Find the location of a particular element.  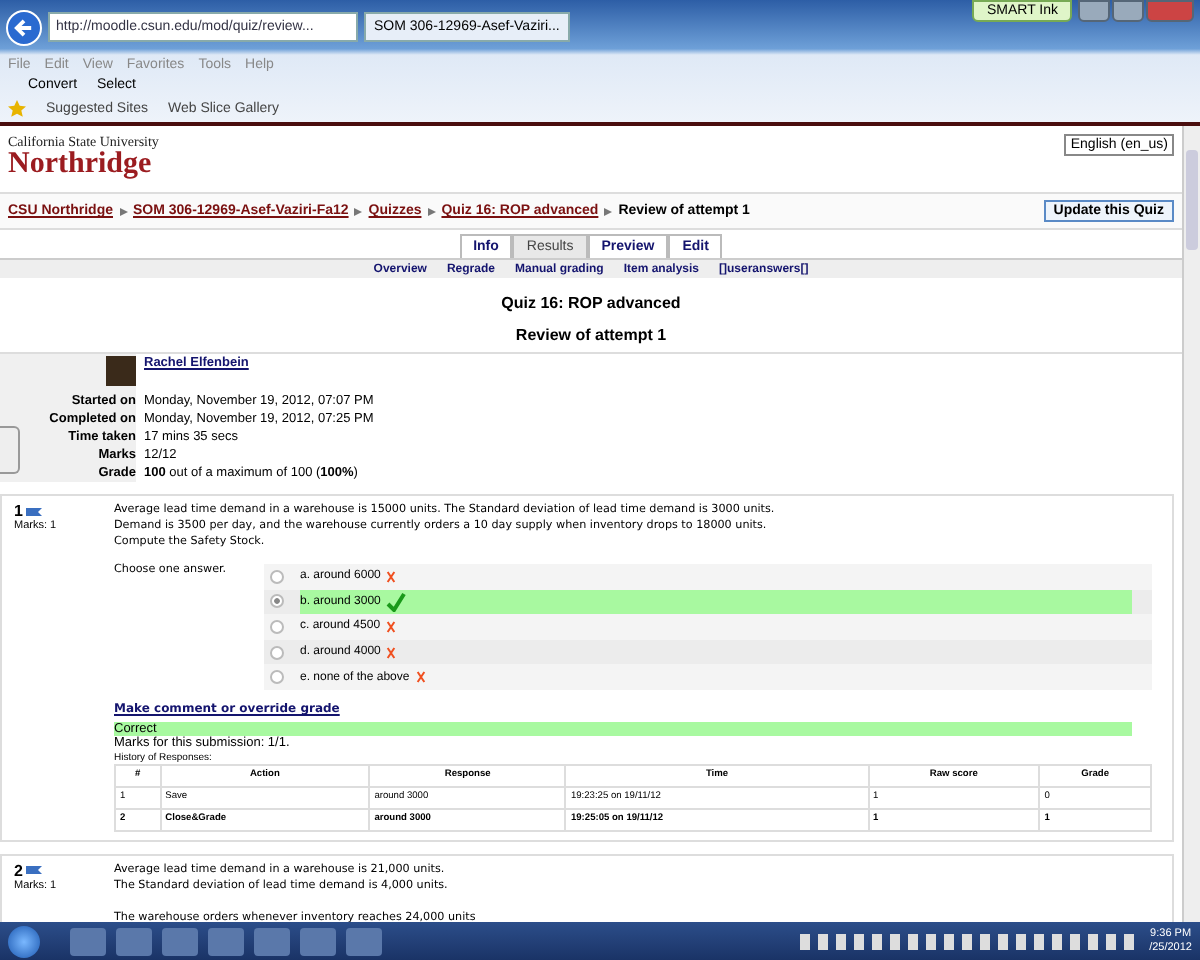

back-arrow-icon is located at coordinates (24, 27).